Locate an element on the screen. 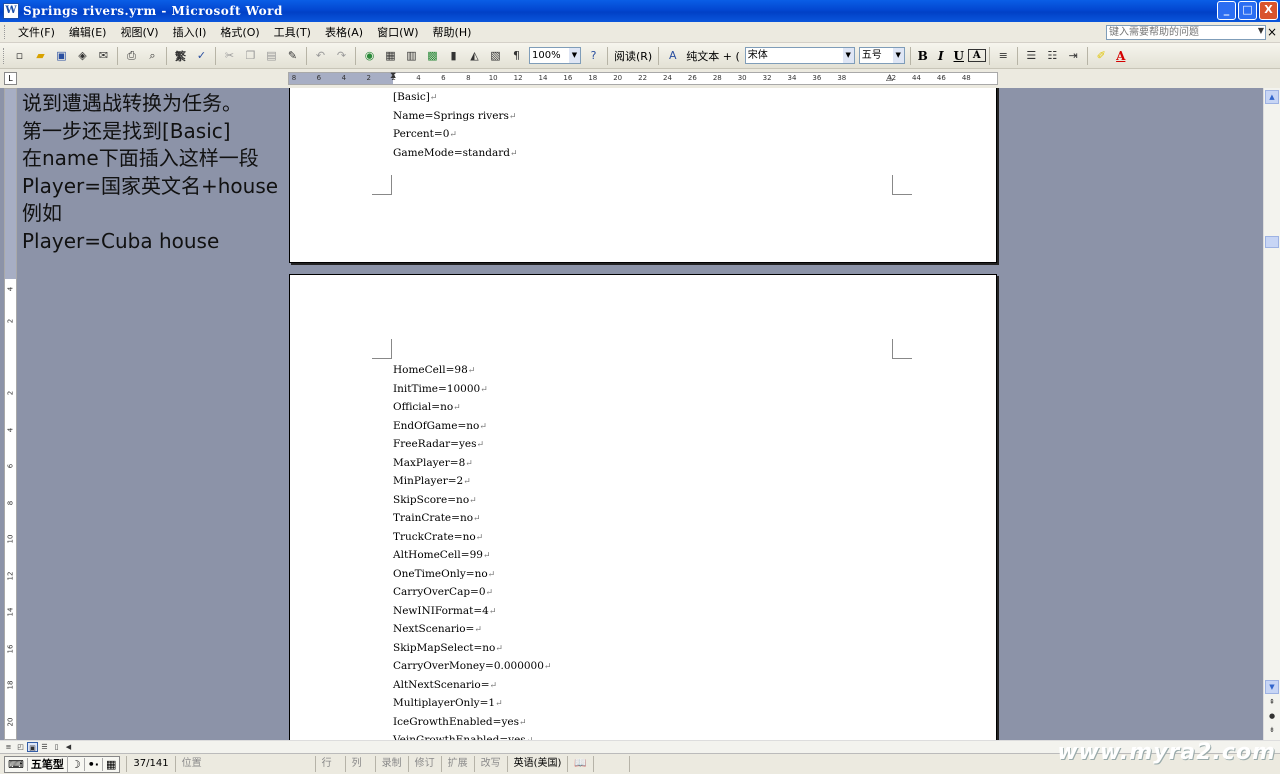  text-line: Official=no↵ is located at coordinates (472, 407).